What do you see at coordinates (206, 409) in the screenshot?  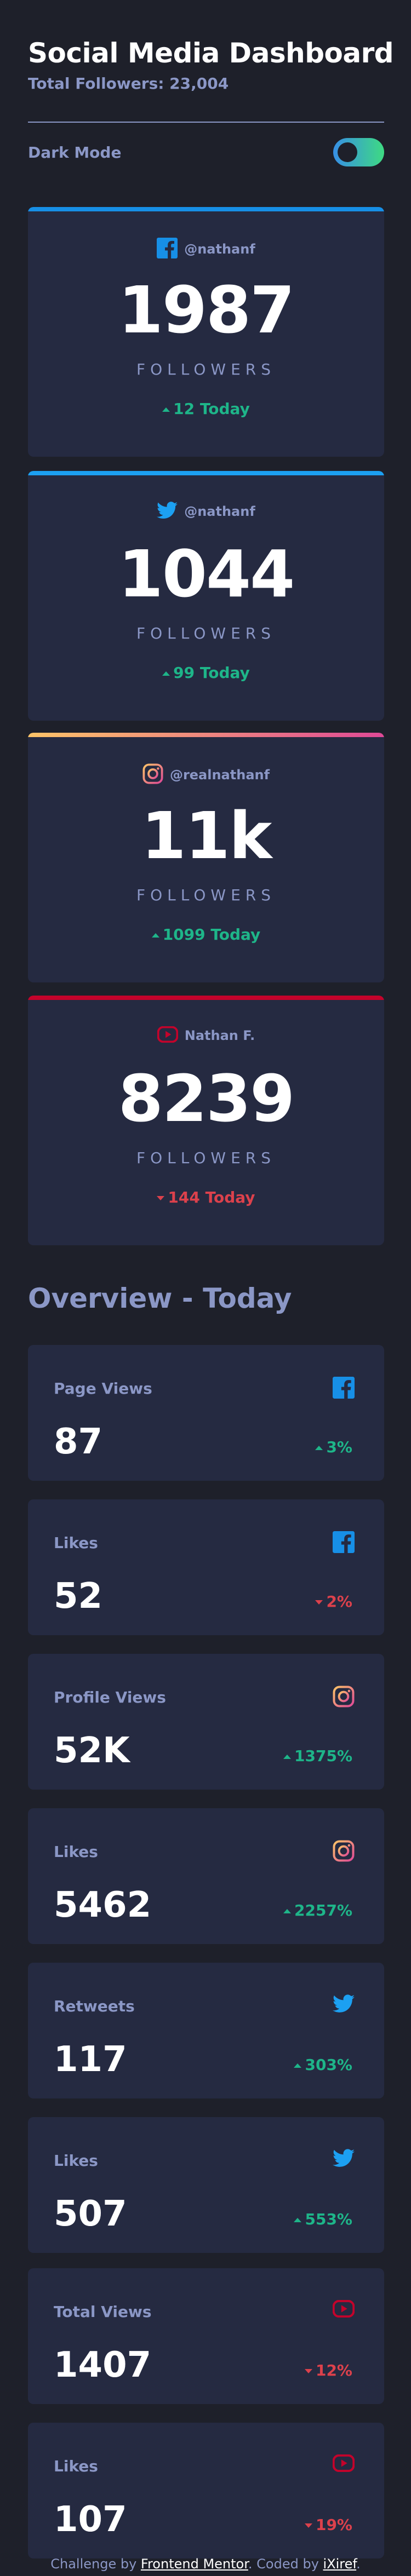 I see `today-change: 12 Today` at bounding box center [206, 409].